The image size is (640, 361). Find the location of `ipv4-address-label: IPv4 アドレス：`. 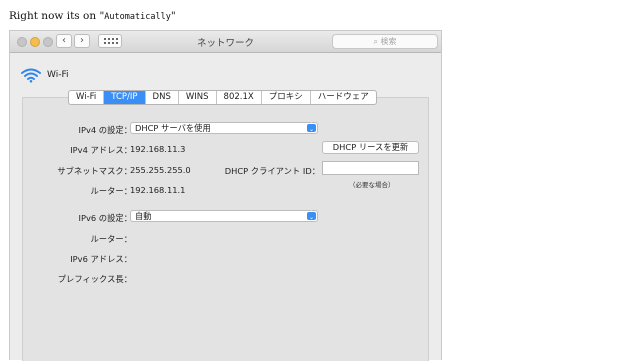

ipv4-address-label: IPv4 アドレス： is located at coordinates (101, 150).